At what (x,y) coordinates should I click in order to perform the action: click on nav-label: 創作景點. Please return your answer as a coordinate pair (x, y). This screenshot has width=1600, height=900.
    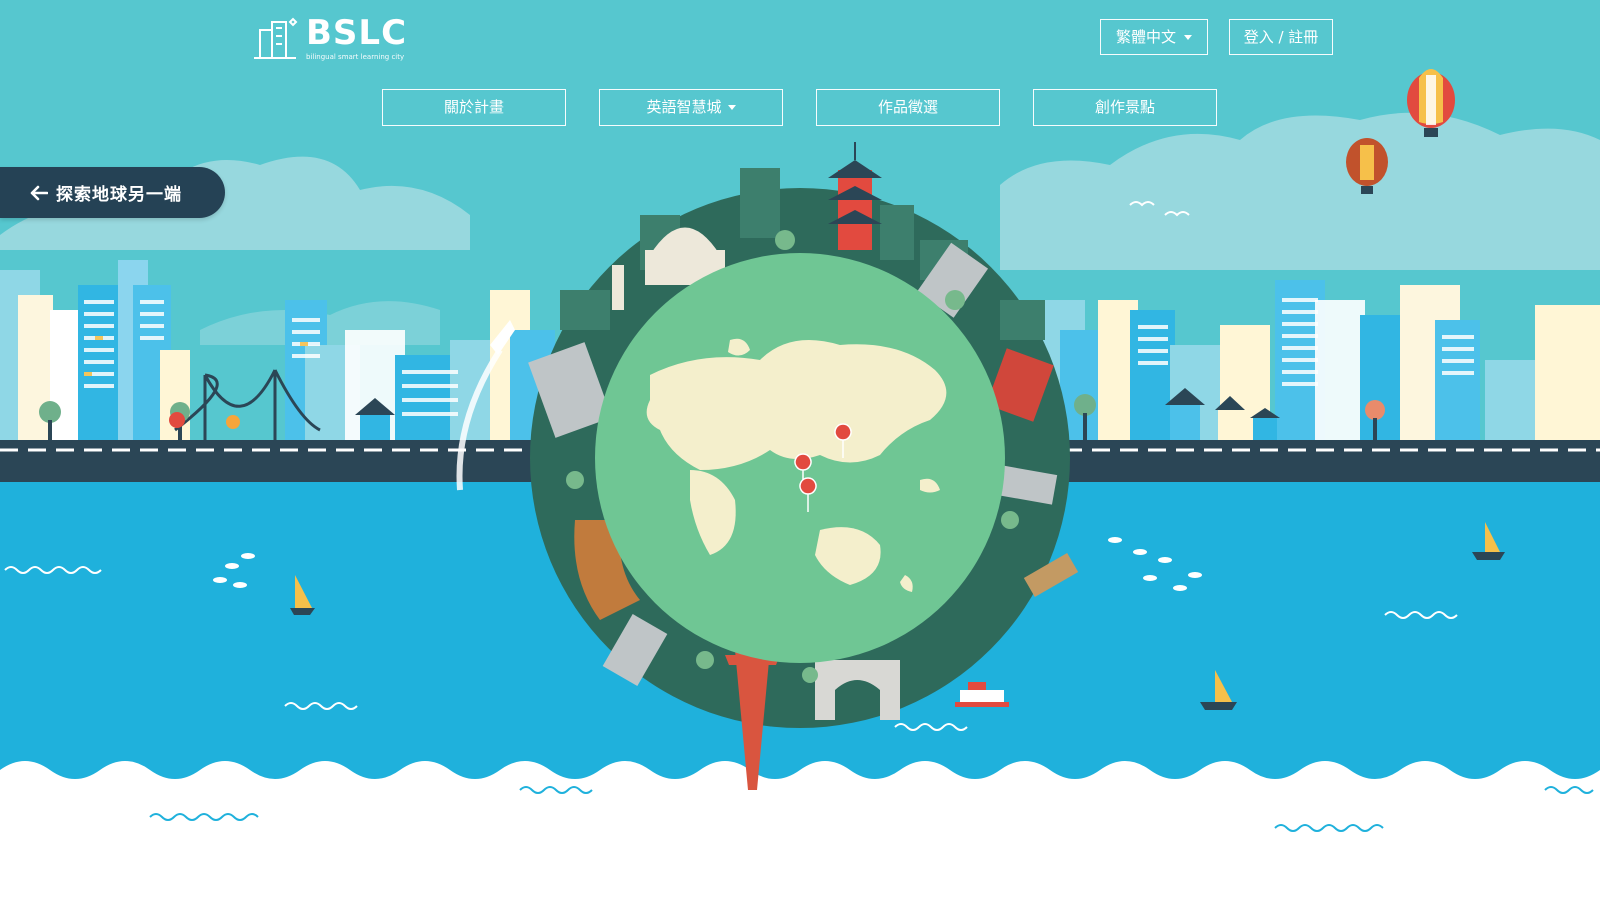
    Looking at the image, I should click on (1124, 107).